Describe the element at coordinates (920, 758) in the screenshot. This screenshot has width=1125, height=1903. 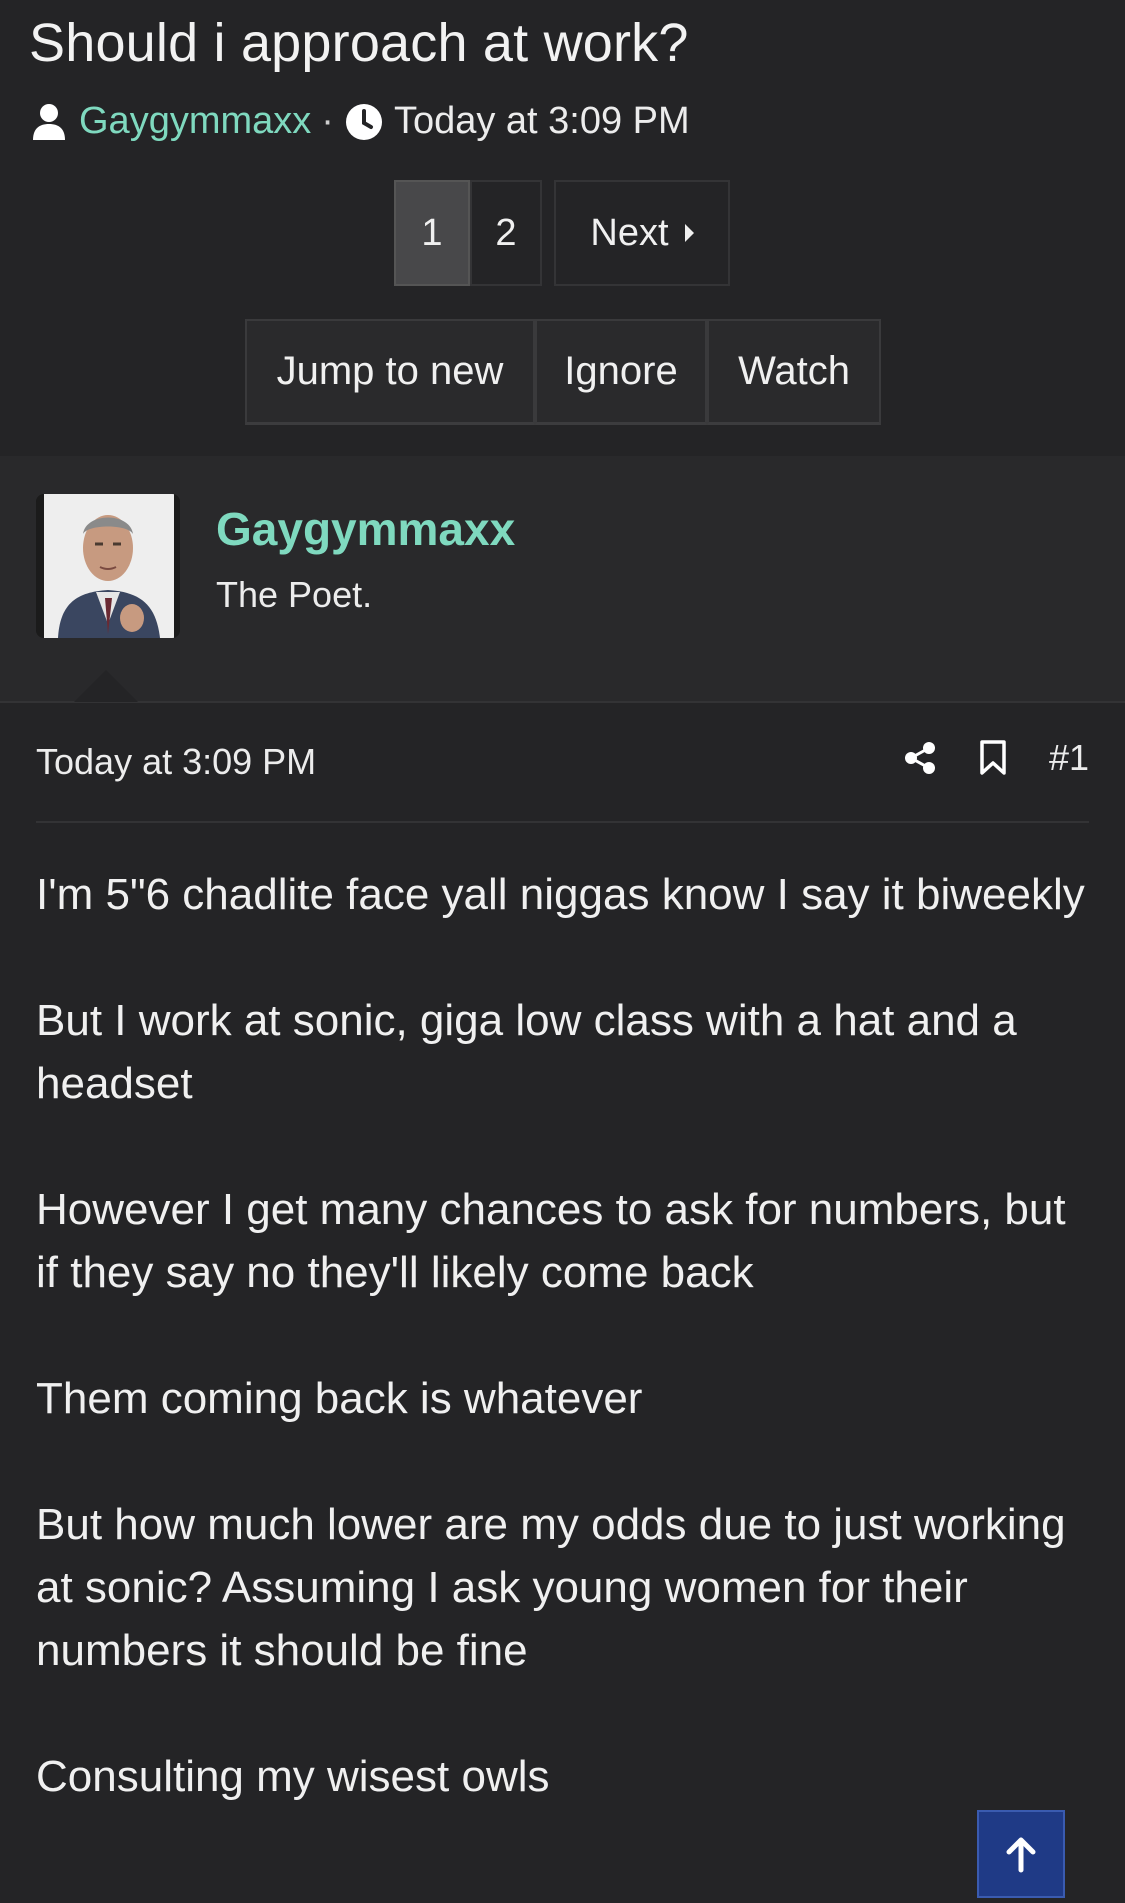
I see `share-icon` at that location.